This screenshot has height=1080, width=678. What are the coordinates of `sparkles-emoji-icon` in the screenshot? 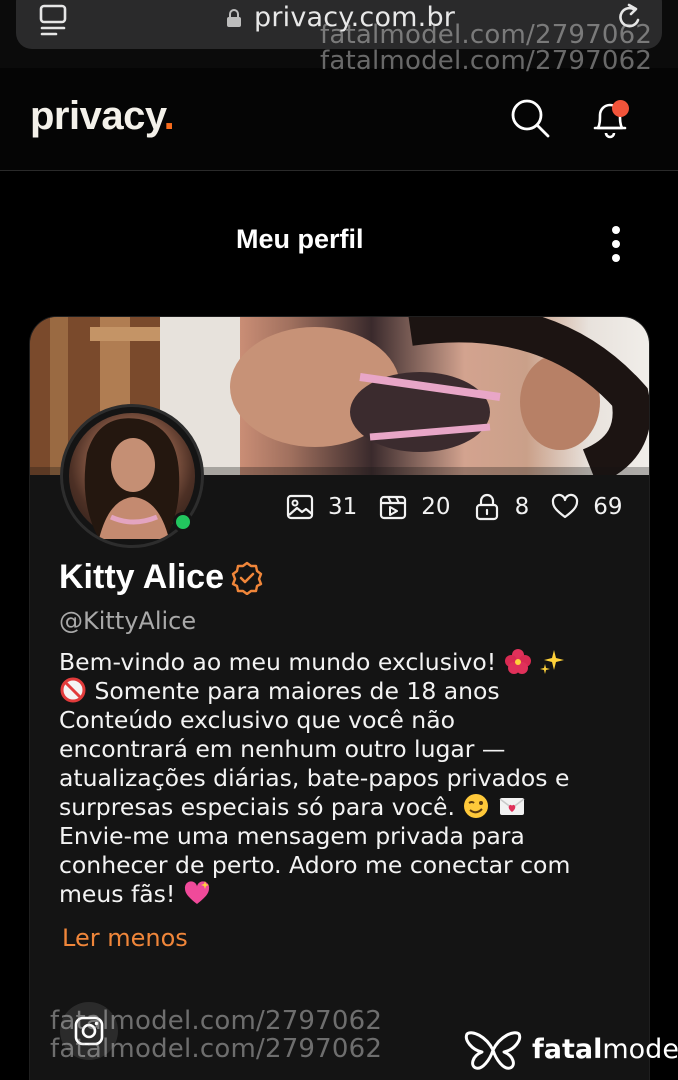 It's located at (552, 662).